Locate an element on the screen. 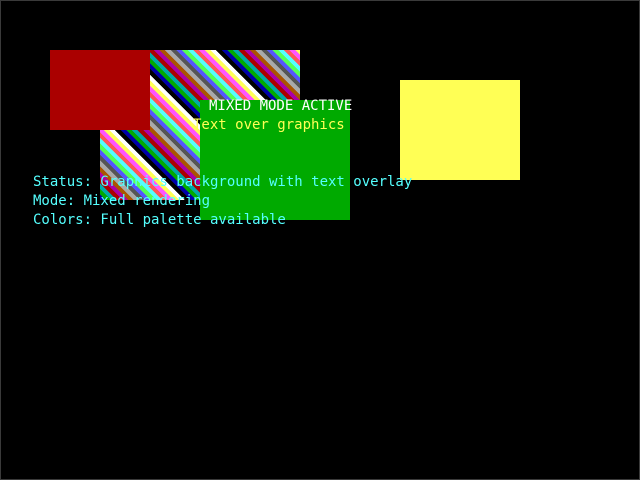 Image resolution: width=640 pixels, height=480 pixels. overlay-subtitle: Text over graphics is located at coordinates (269, 125).